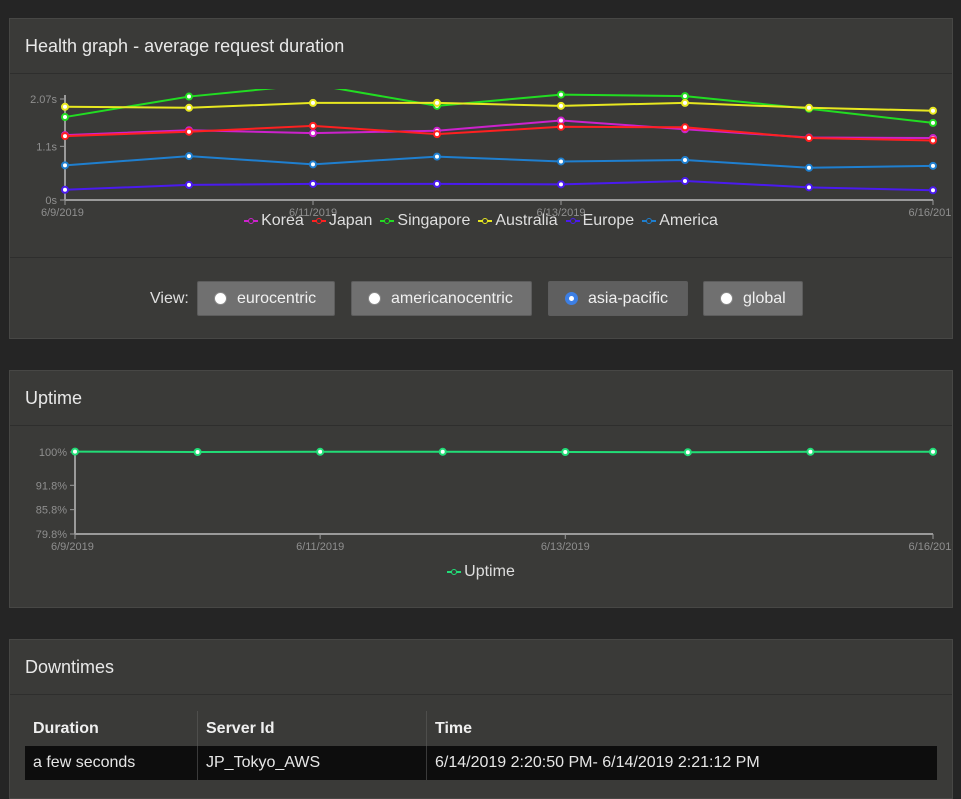 Image resolution: width=961 pixels, height=799 pixels. I want to click on view-option-americanocentric: americanocentric, so click(441, 298).